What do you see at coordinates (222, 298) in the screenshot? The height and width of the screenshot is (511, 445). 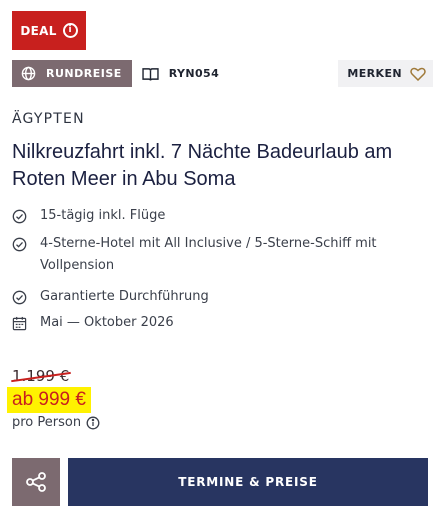 I see `feature-item: Garantierte Durchführung` at bounding box center [222, 298].